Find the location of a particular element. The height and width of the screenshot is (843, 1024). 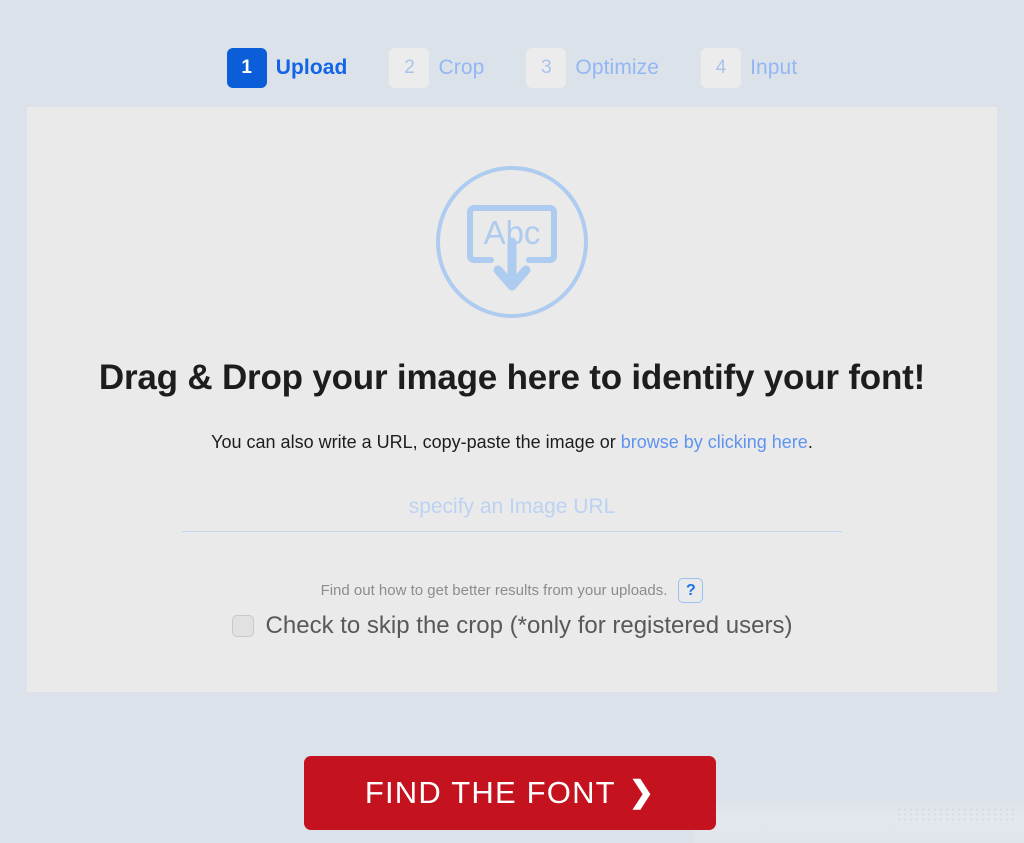

browse-link: browse by clicking here is located at coordinates (714, 442).